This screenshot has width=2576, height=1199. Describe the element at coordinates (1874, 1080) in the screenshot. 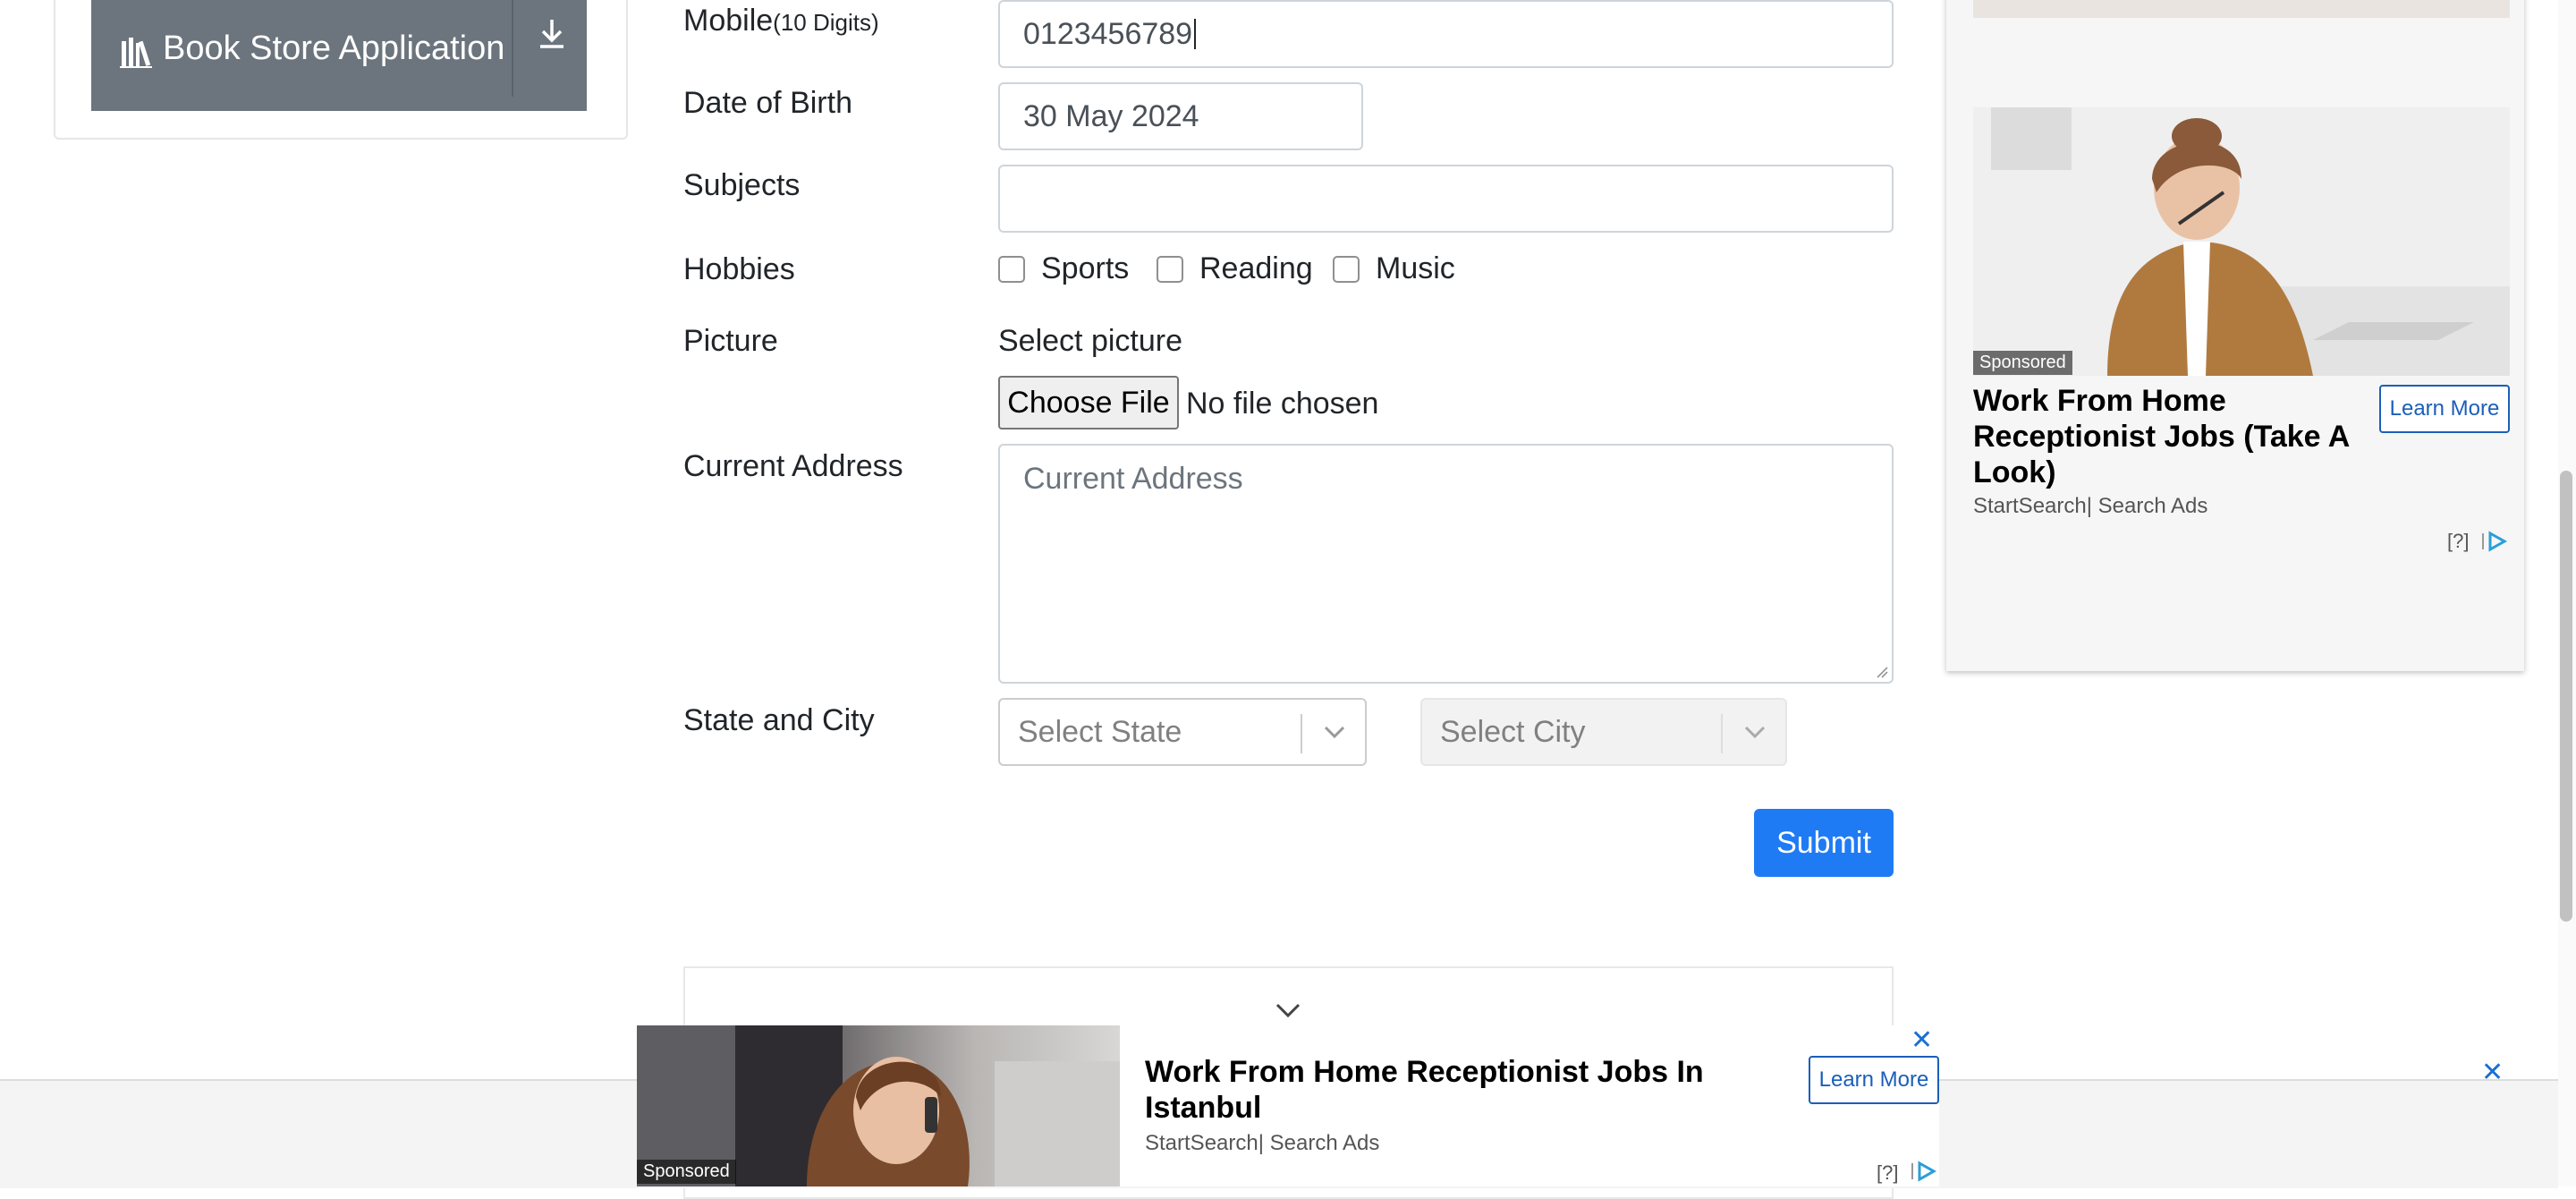

I see `bottom-ad-learn-more-button: Learn More` at that location.